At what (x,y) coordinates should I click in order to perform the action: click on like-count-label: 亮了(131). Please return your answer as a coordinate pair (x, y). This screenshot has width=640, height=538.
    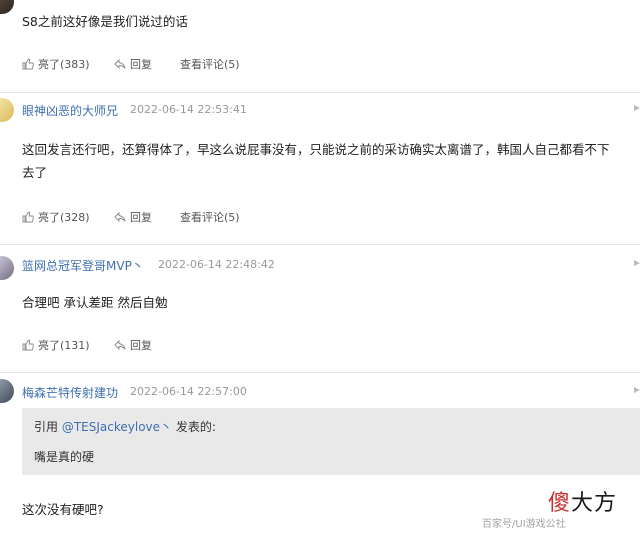
    Looking at the image, I should click on (64, 345).